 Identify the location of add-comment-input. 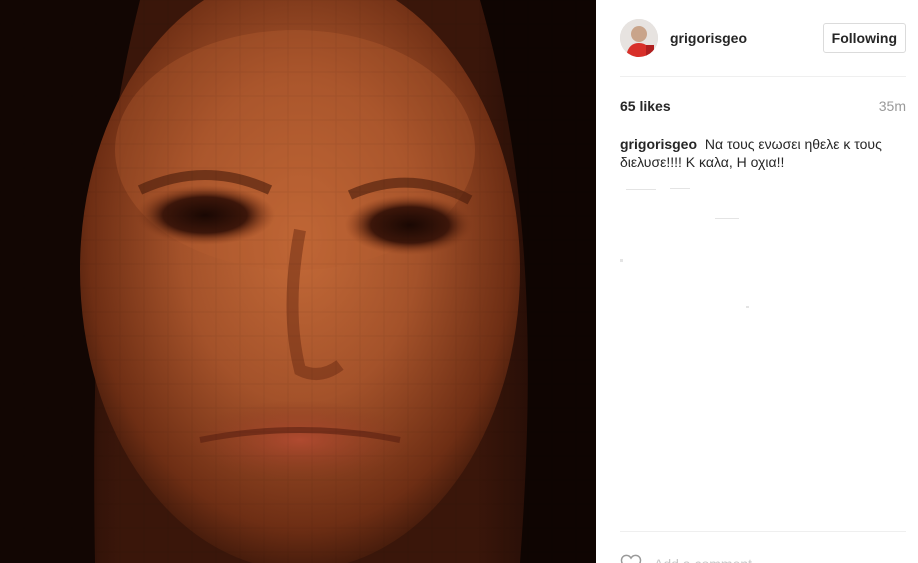
(754, 559).